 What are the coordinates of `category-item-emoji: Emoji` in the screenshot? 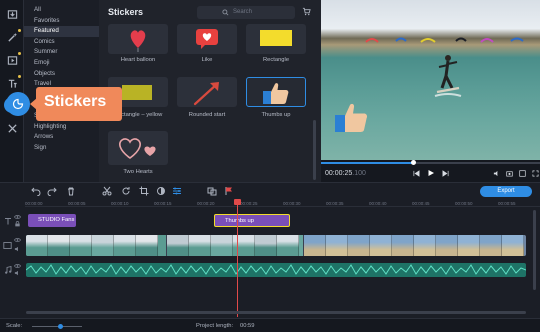 It's located at (61, 63).